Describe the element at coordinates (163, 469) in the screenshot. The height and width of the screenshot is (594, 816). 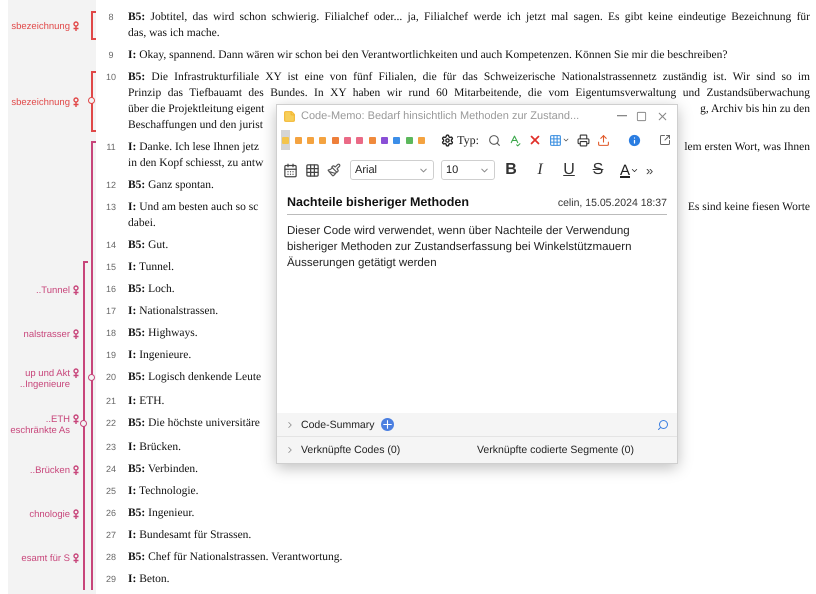
I see `transcript-text: B5: Verbinden.` at that location.